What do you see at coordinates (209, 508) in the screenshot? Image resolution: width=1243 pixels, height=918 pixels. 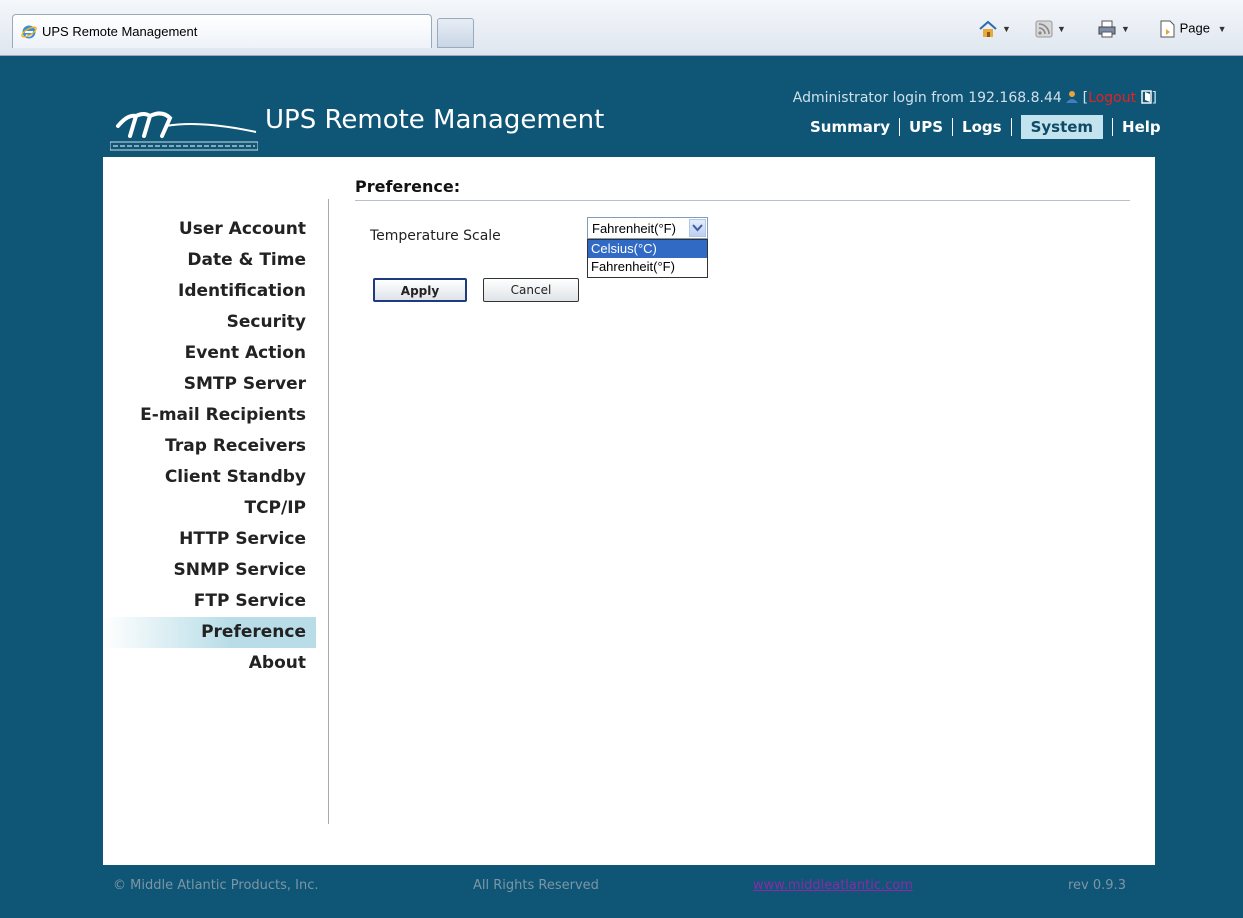 I see `sidebar-item-tcp-ip: TCP/IP` at bounding box center [209, 508].